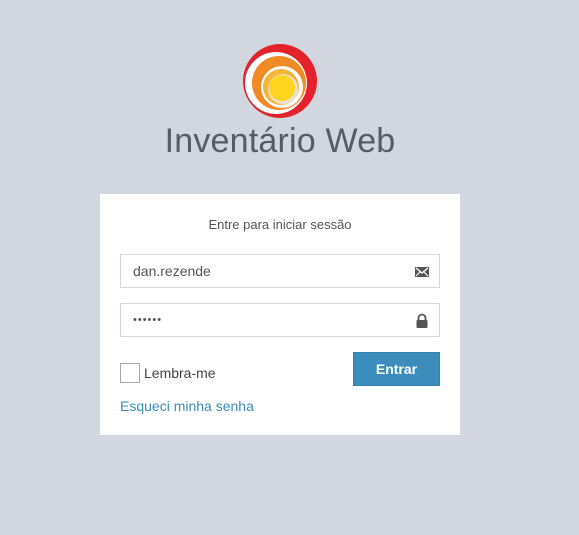 The height and width of the screenshot is (535, 579). I want to click on username-input, so click(263, 271).